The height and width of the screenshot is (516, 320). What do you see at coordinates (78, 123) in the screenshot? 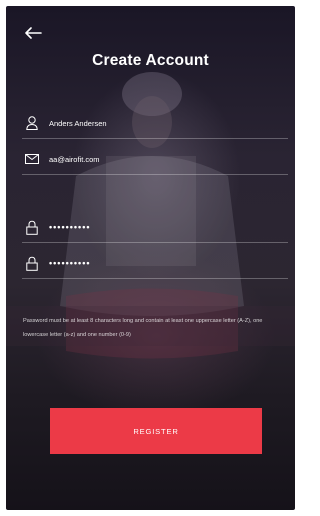
I see `name-value: Anders Andersen` at bounding box center [78, 123].